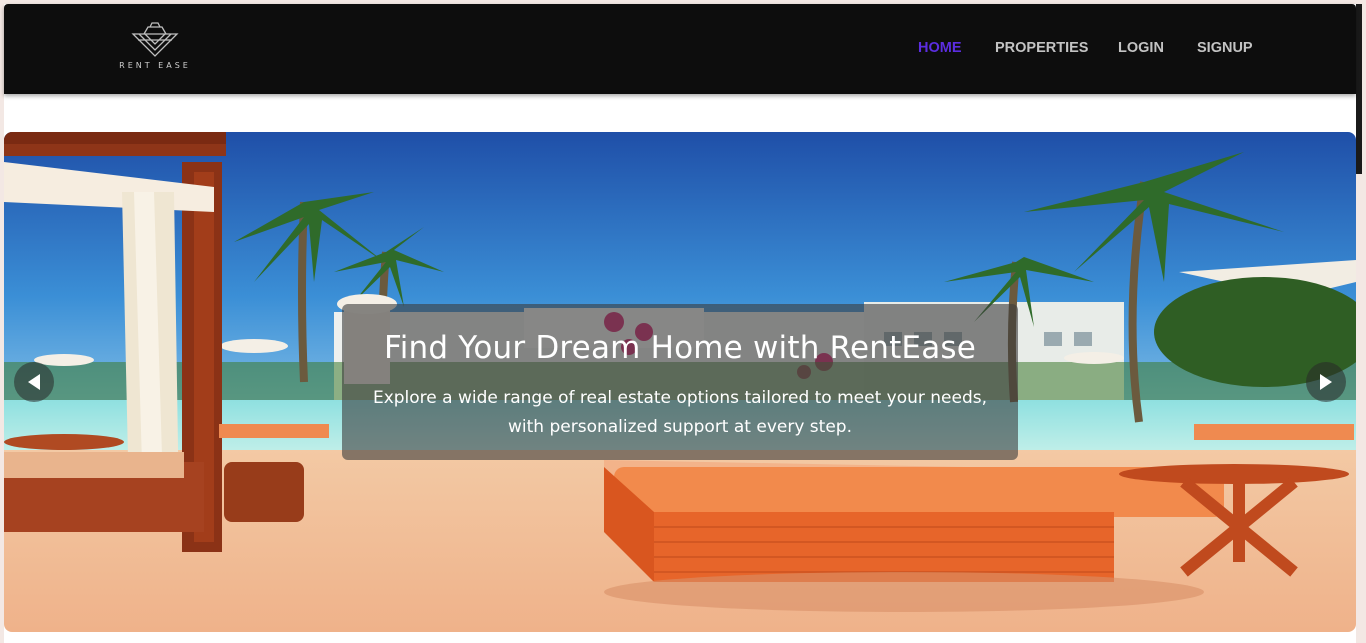 The image size is (1366, 643). Describe the element at coordinates (1141, 48) in the screenshot. I see `nav-login: LOGIN` at that location.